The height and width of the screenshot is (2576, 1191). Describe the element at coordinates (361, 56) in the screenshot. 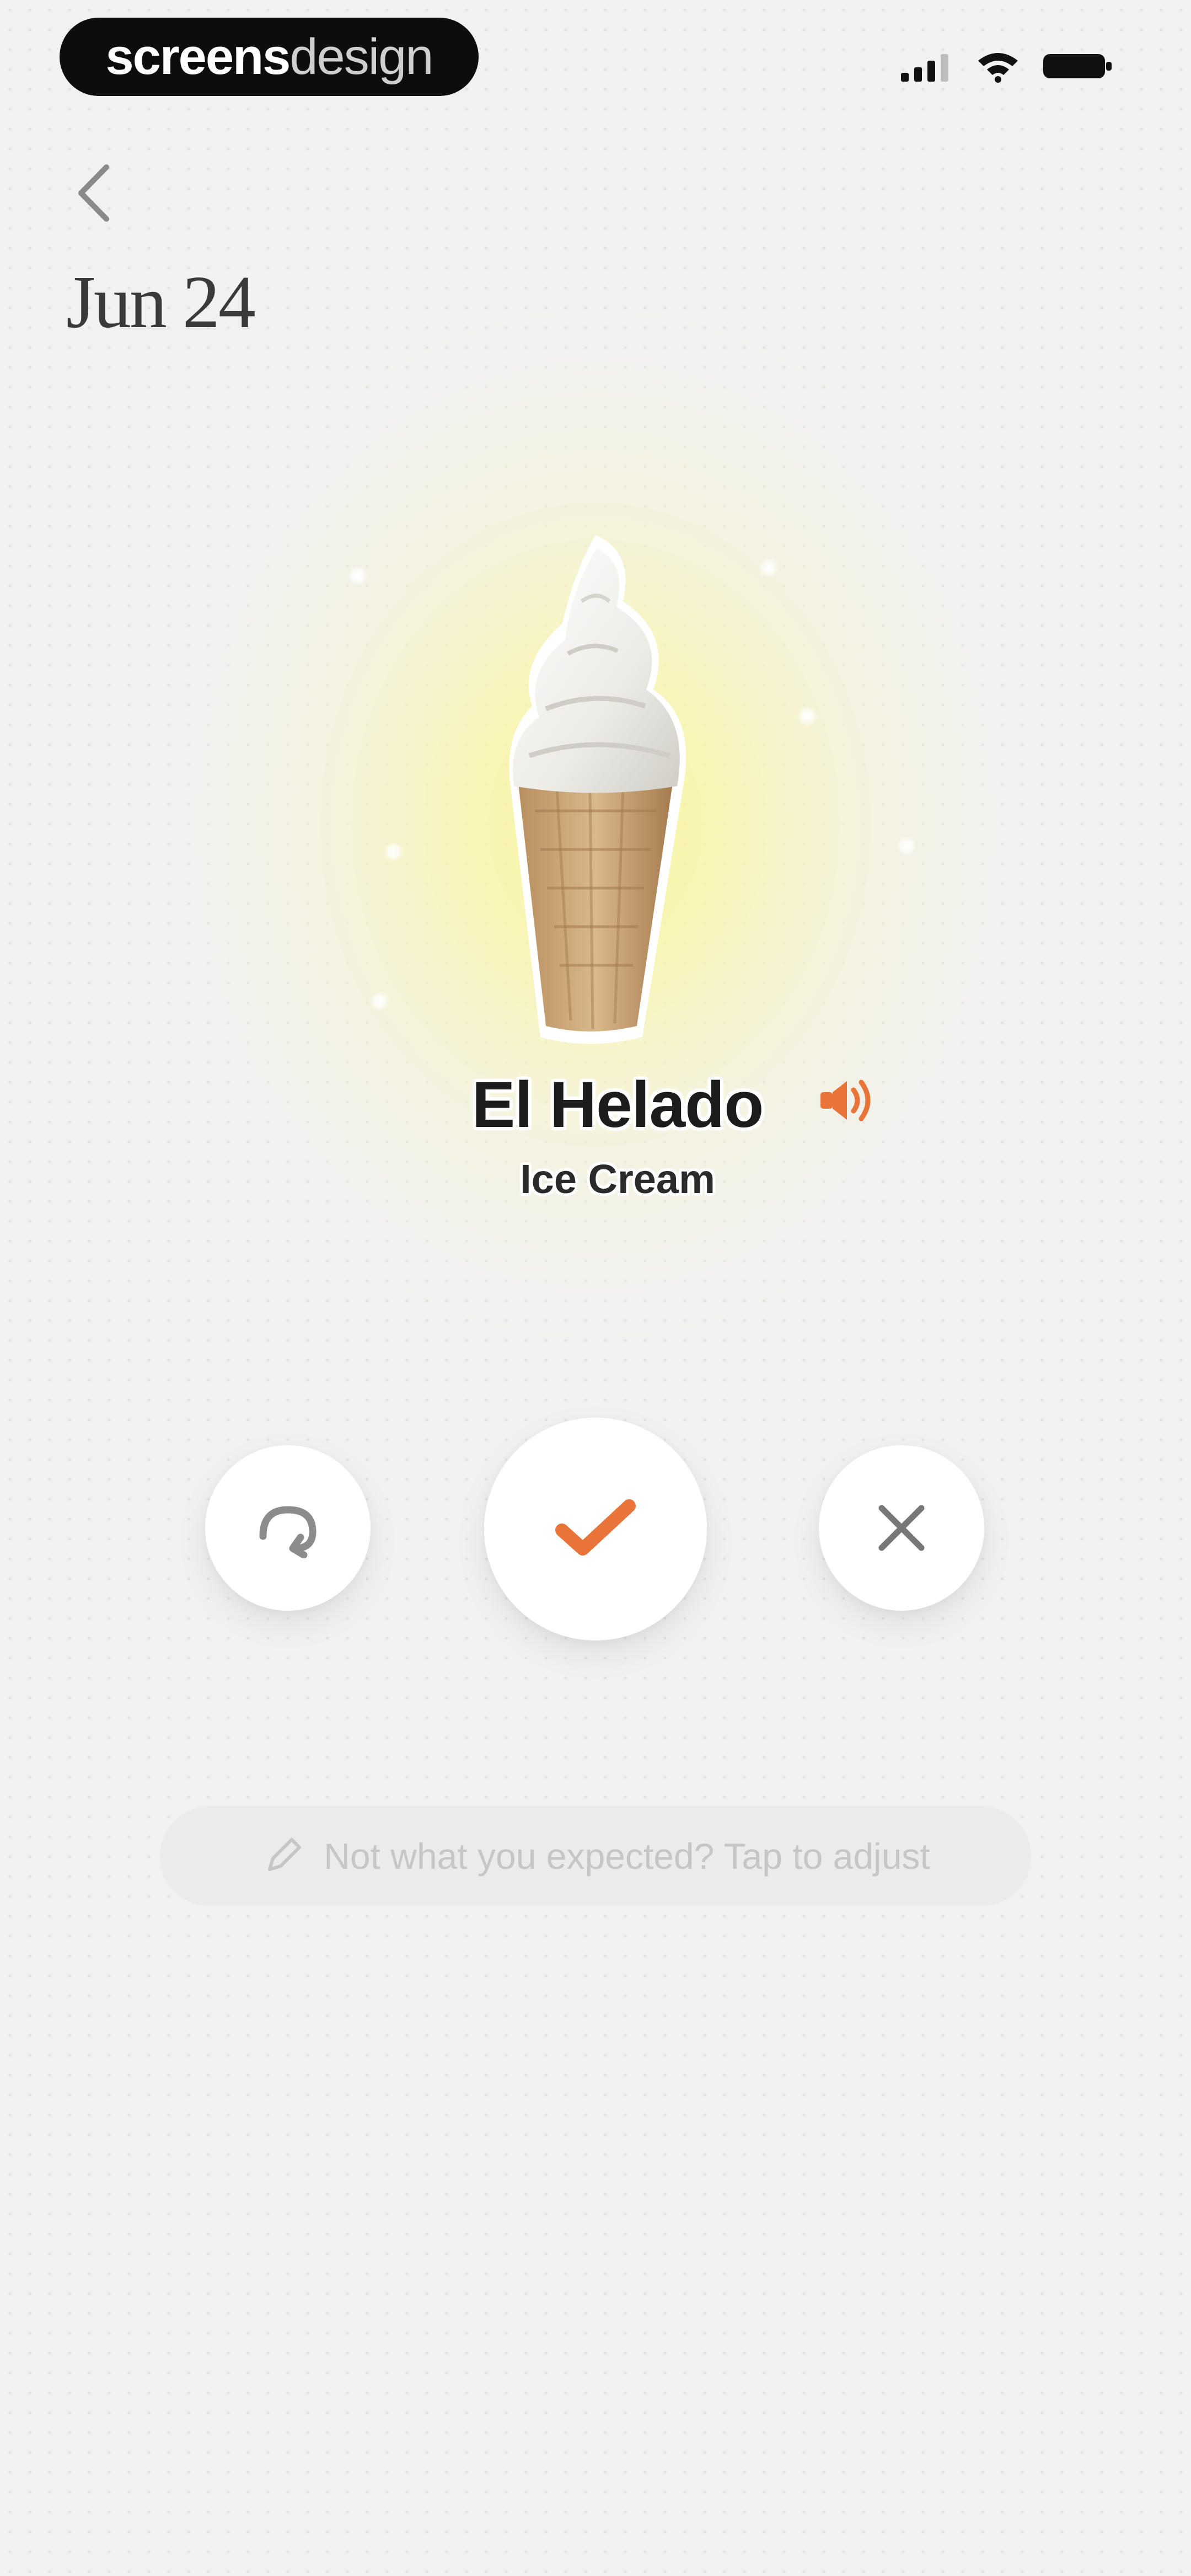

I see `brand-light-text: design` at that location.